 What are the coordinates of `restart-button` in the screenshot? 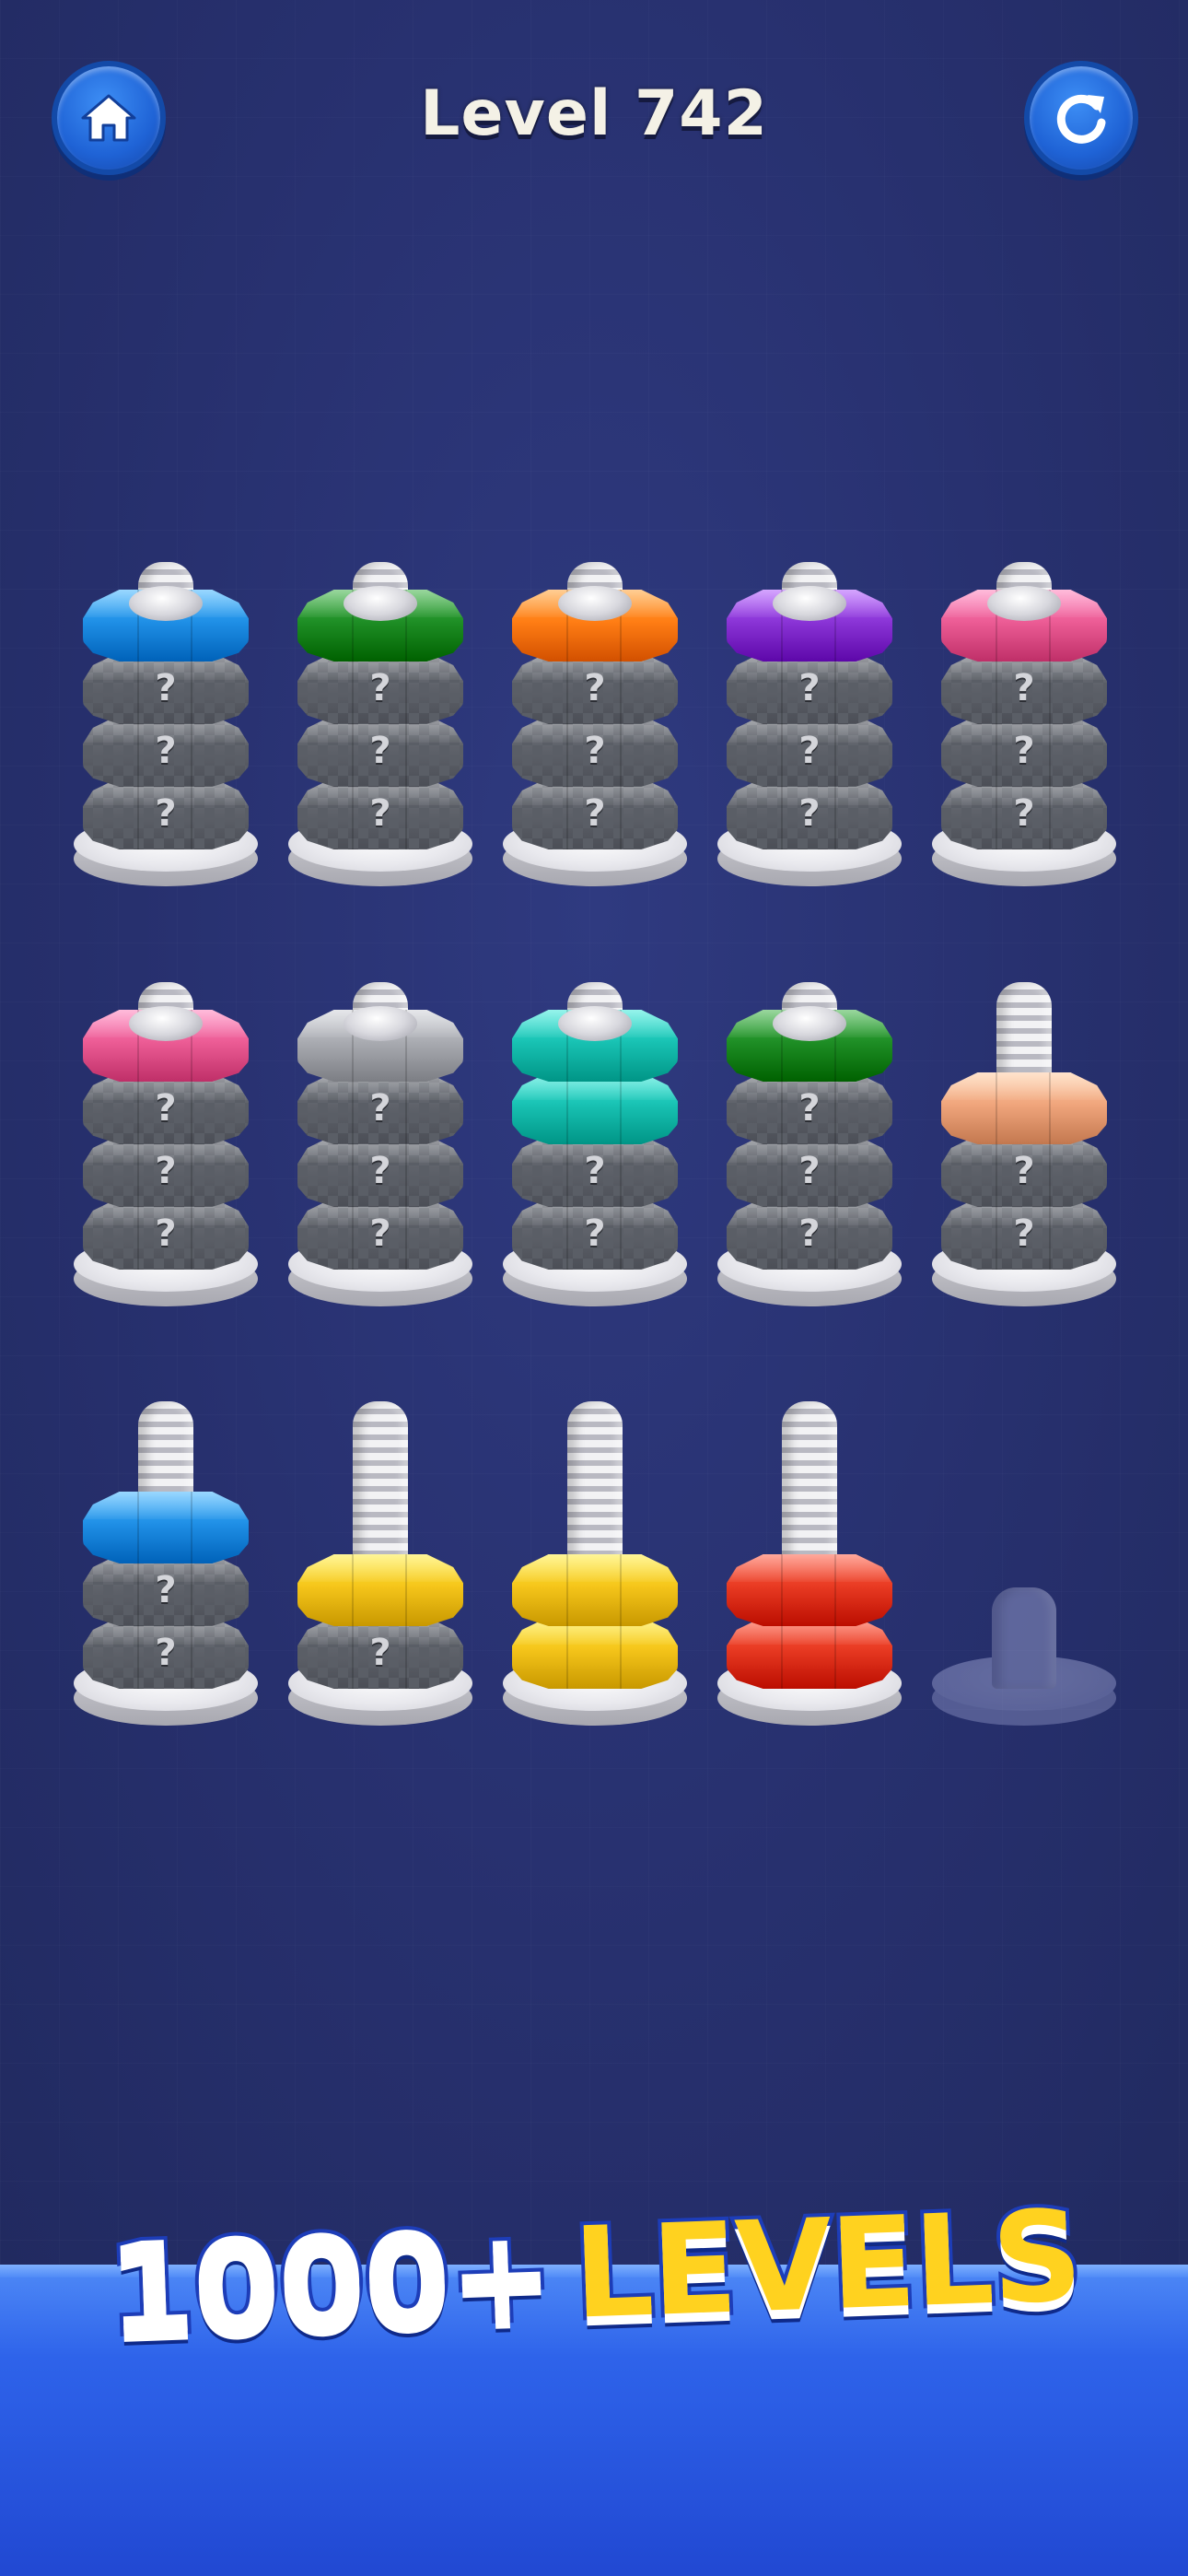 It's located at (1081, 118).